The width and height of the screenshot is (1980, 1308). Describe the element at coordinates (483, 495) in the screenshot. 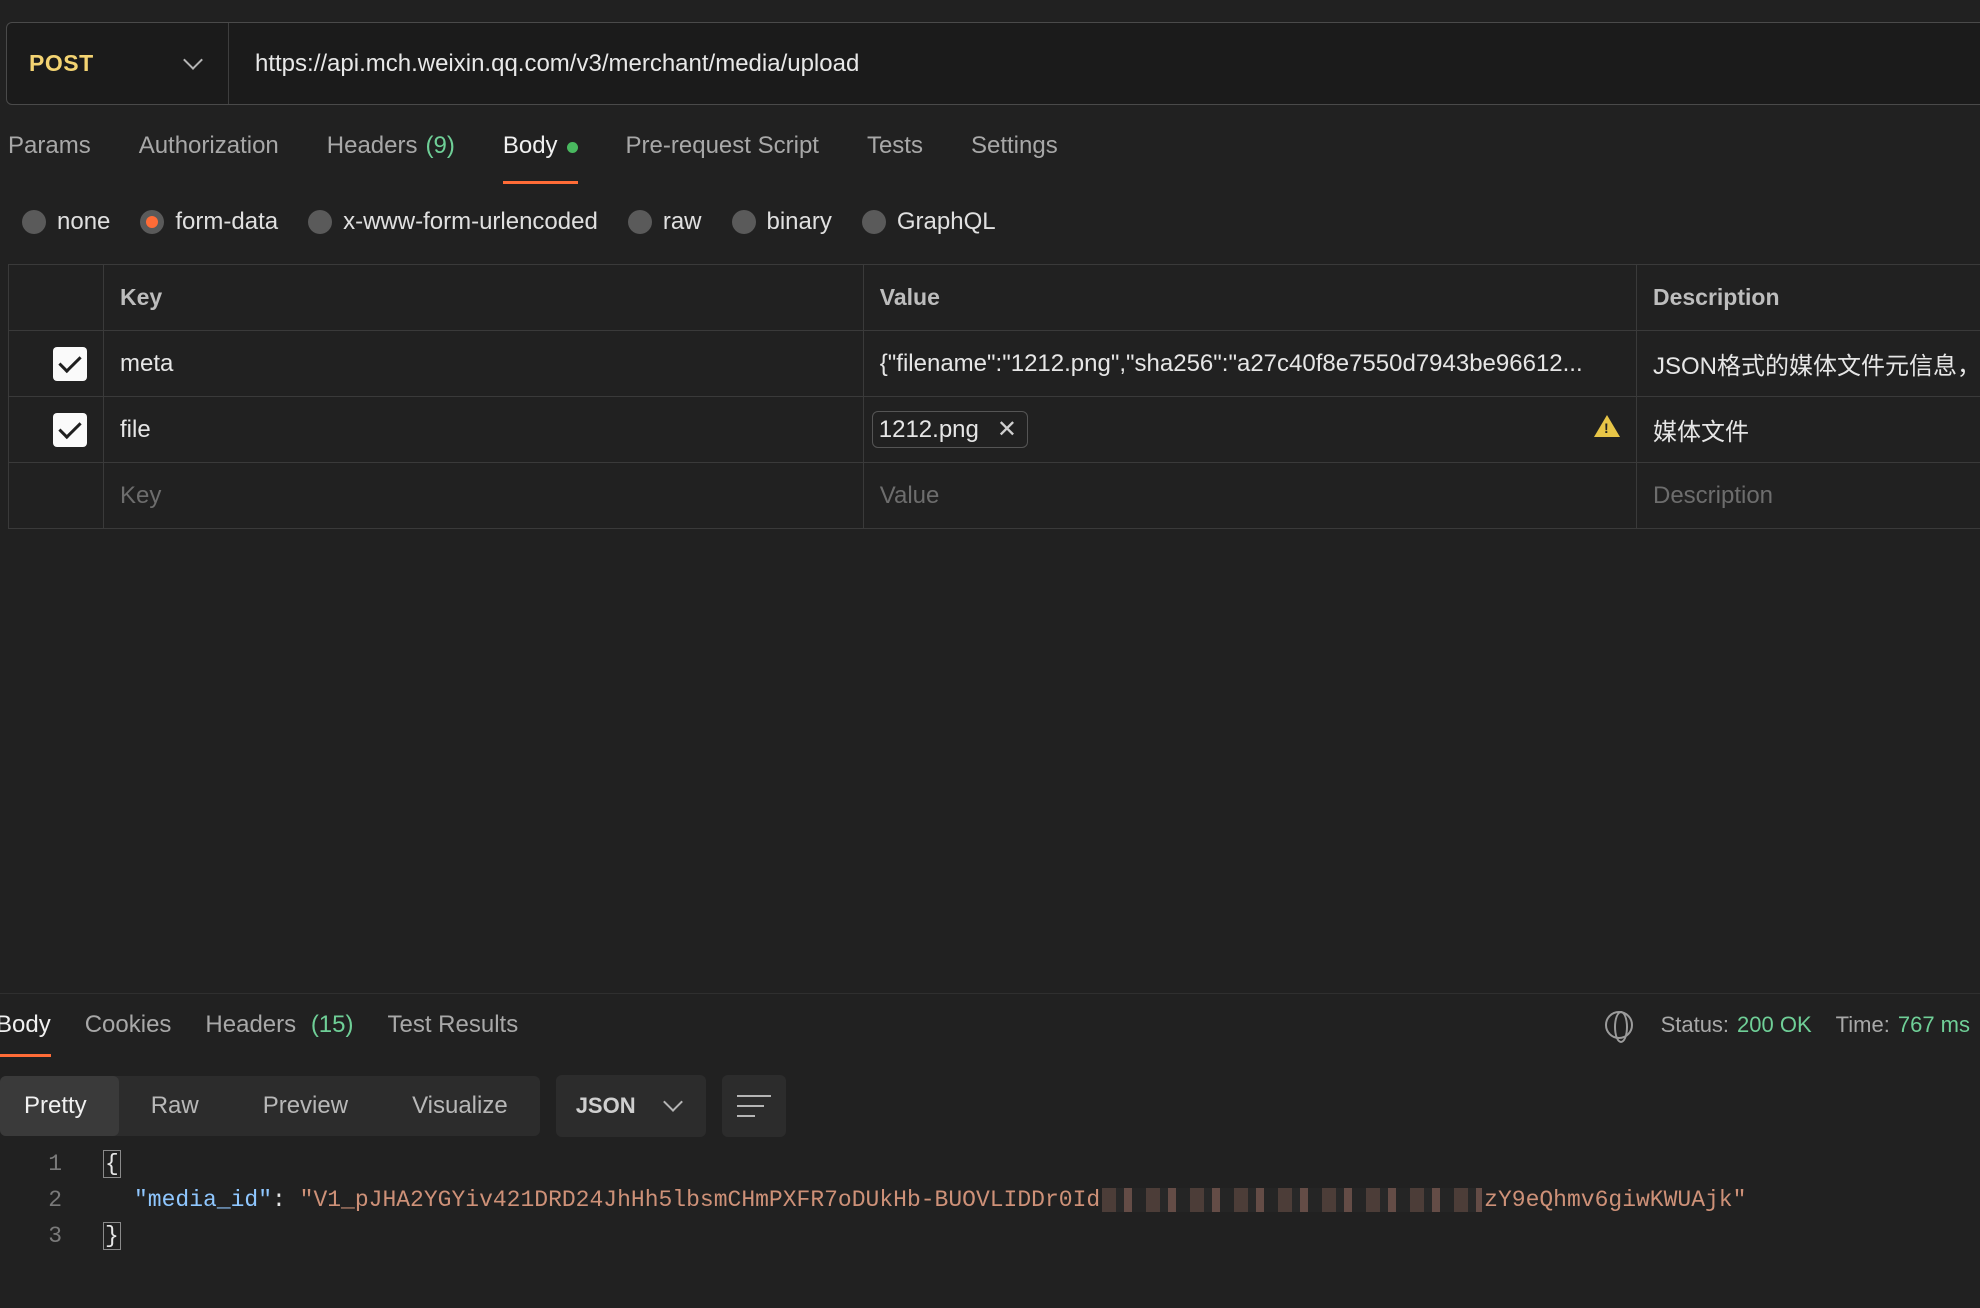

I see `key-placeholder: Key` at that location.